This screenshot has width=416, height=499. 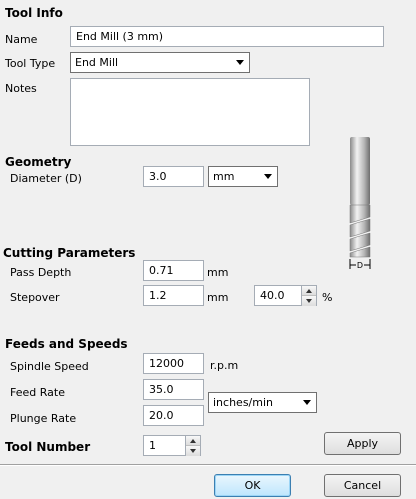 What do you see at coordinates (34, 13) in the screenshot?
I see `tool-info-heading: Tool Info` at bounding box center [34, 13].